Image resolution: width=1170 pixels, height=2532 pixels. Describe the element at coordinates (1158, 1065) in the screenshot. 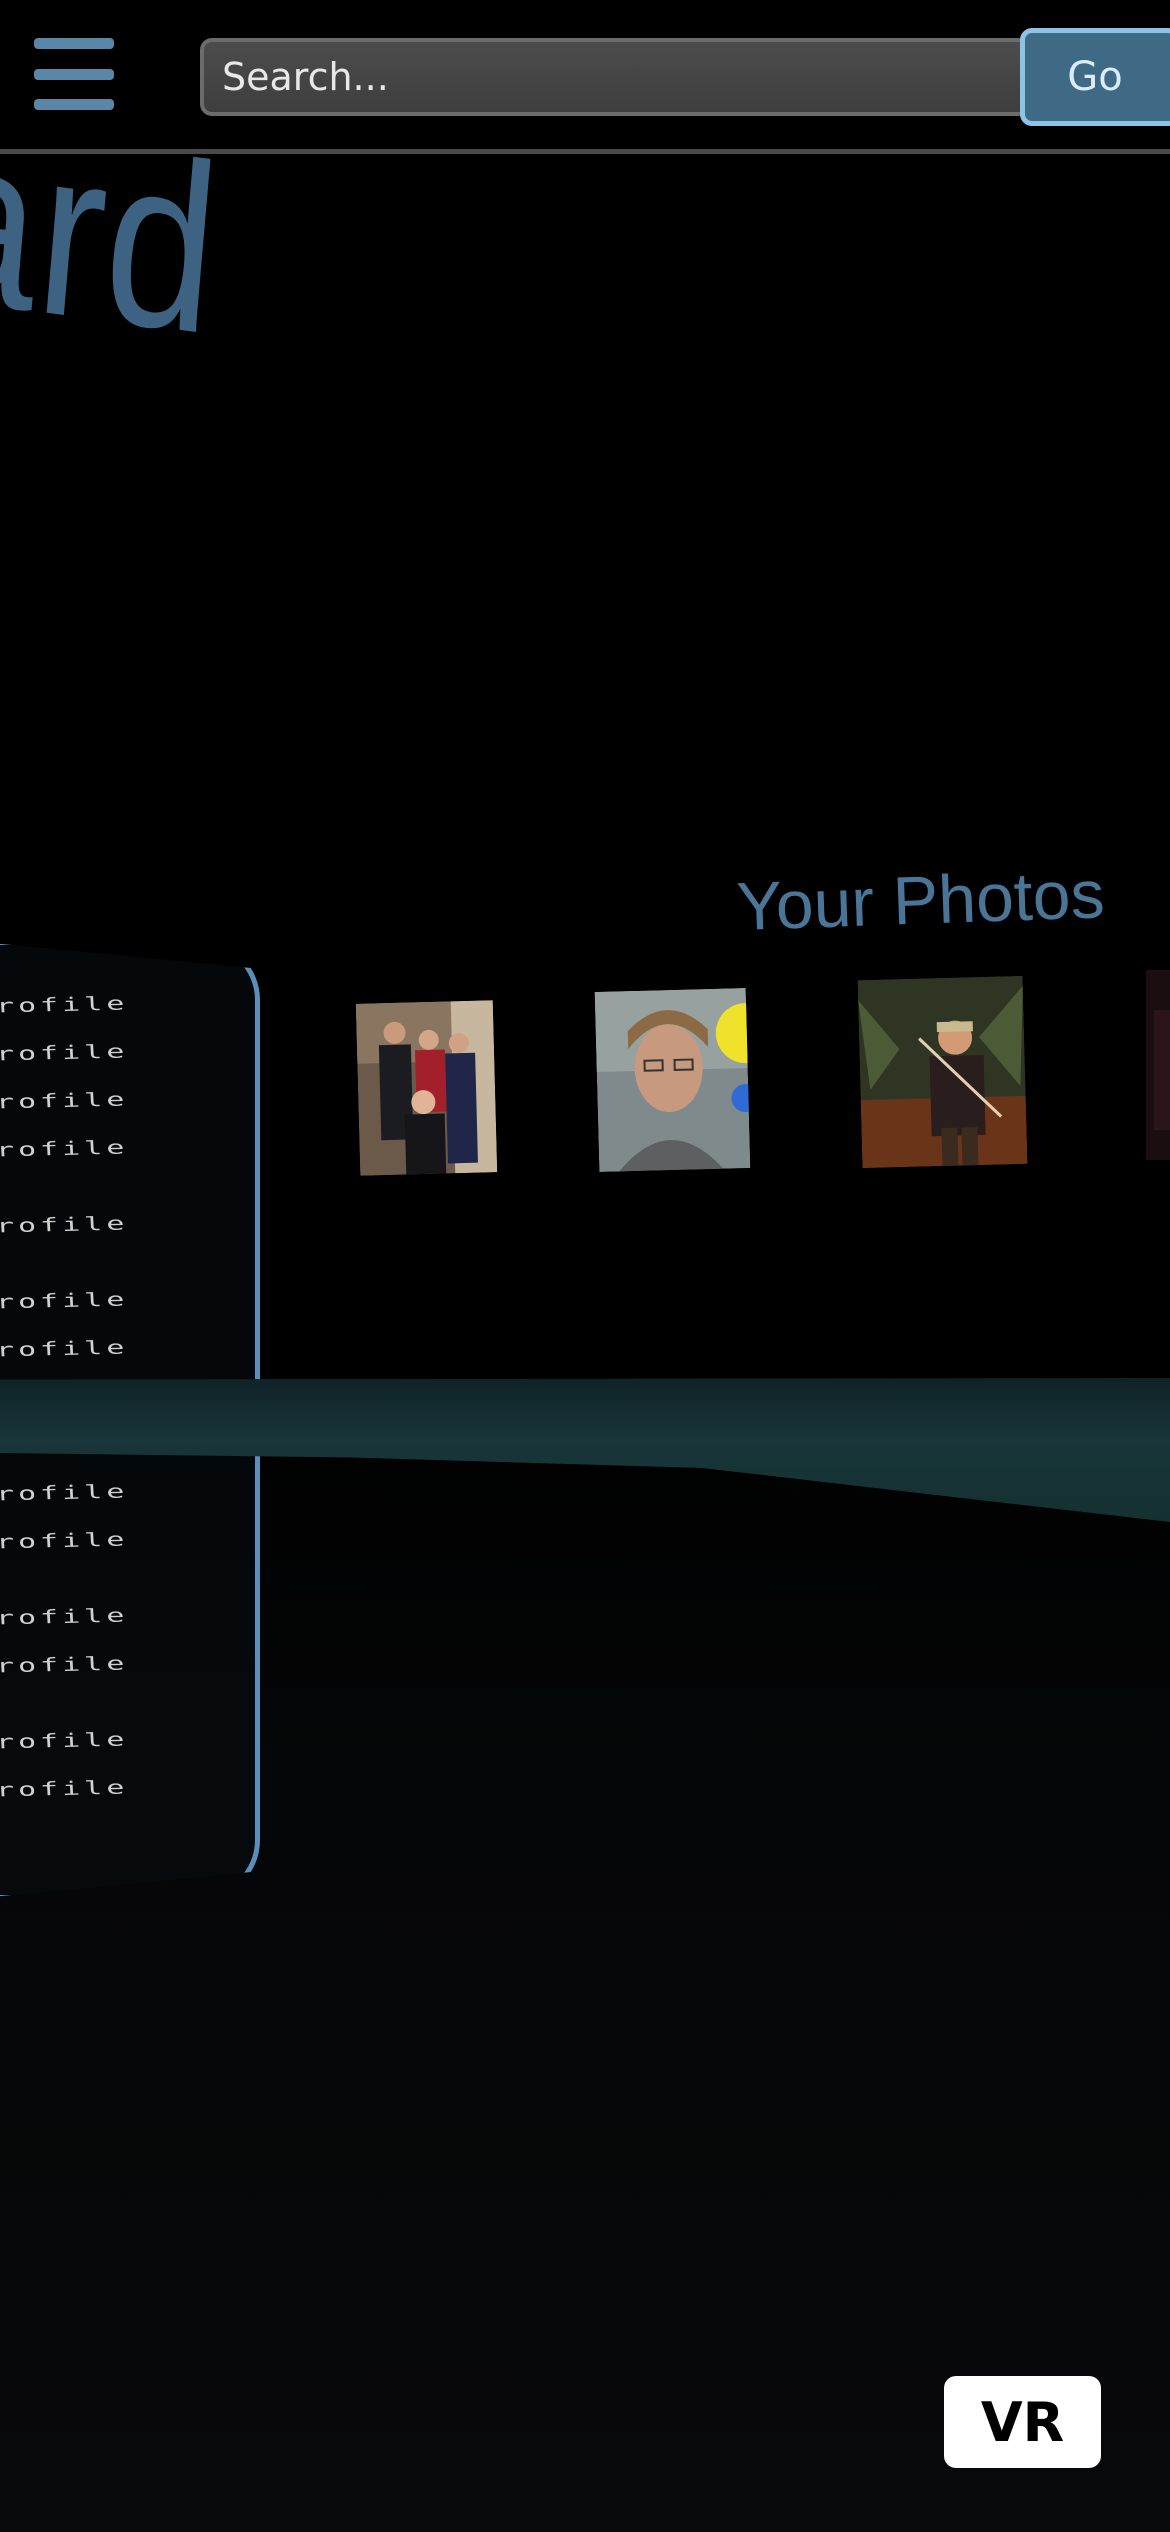

I see `photo-partial` at that location.